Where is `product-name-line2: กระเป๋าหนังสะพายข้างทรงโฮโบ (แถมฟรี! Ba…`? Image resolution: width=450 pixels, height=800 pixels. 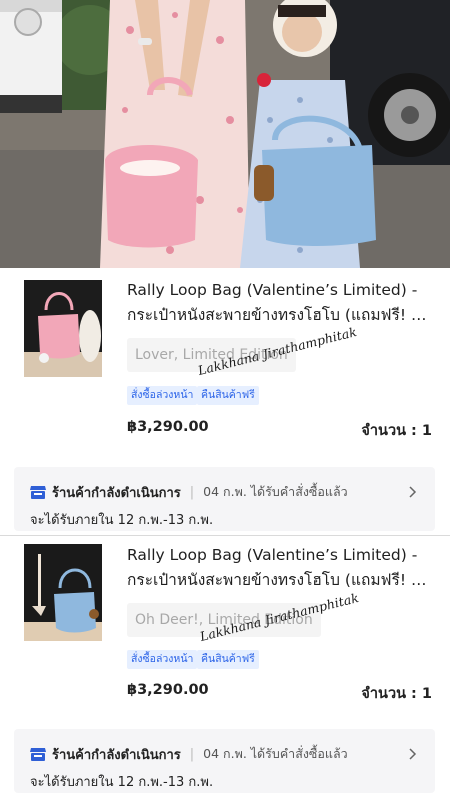
product-name-line2: กระเป๋าหนังสะพายข้างทรงโฮโบ (แถมฟรี! Ba… is located at coordinates (279, 315).